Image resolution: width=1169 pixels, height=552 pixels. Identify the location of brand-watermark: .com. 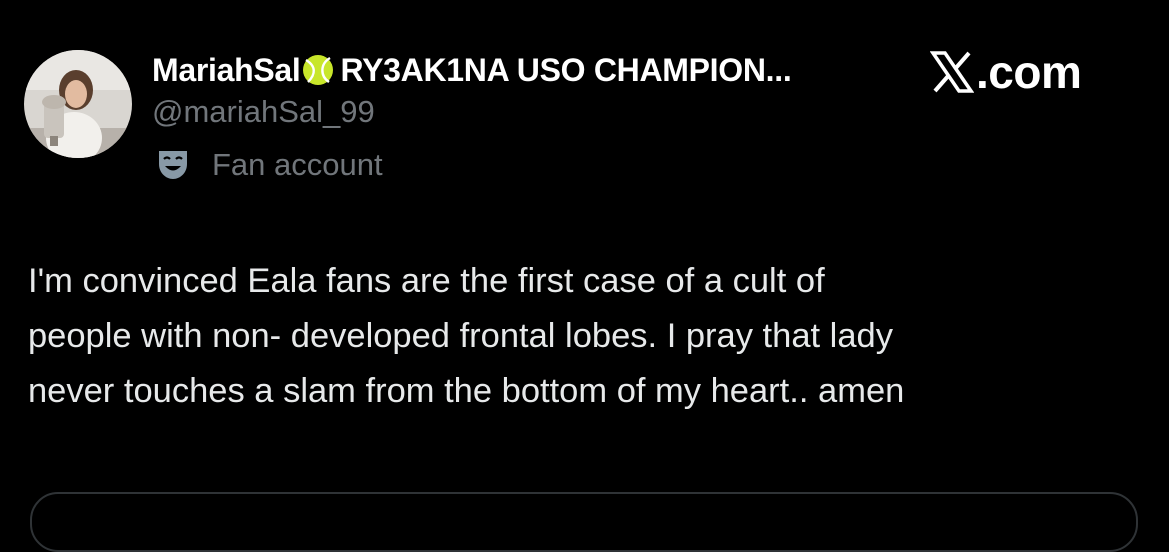
(1006, 72).